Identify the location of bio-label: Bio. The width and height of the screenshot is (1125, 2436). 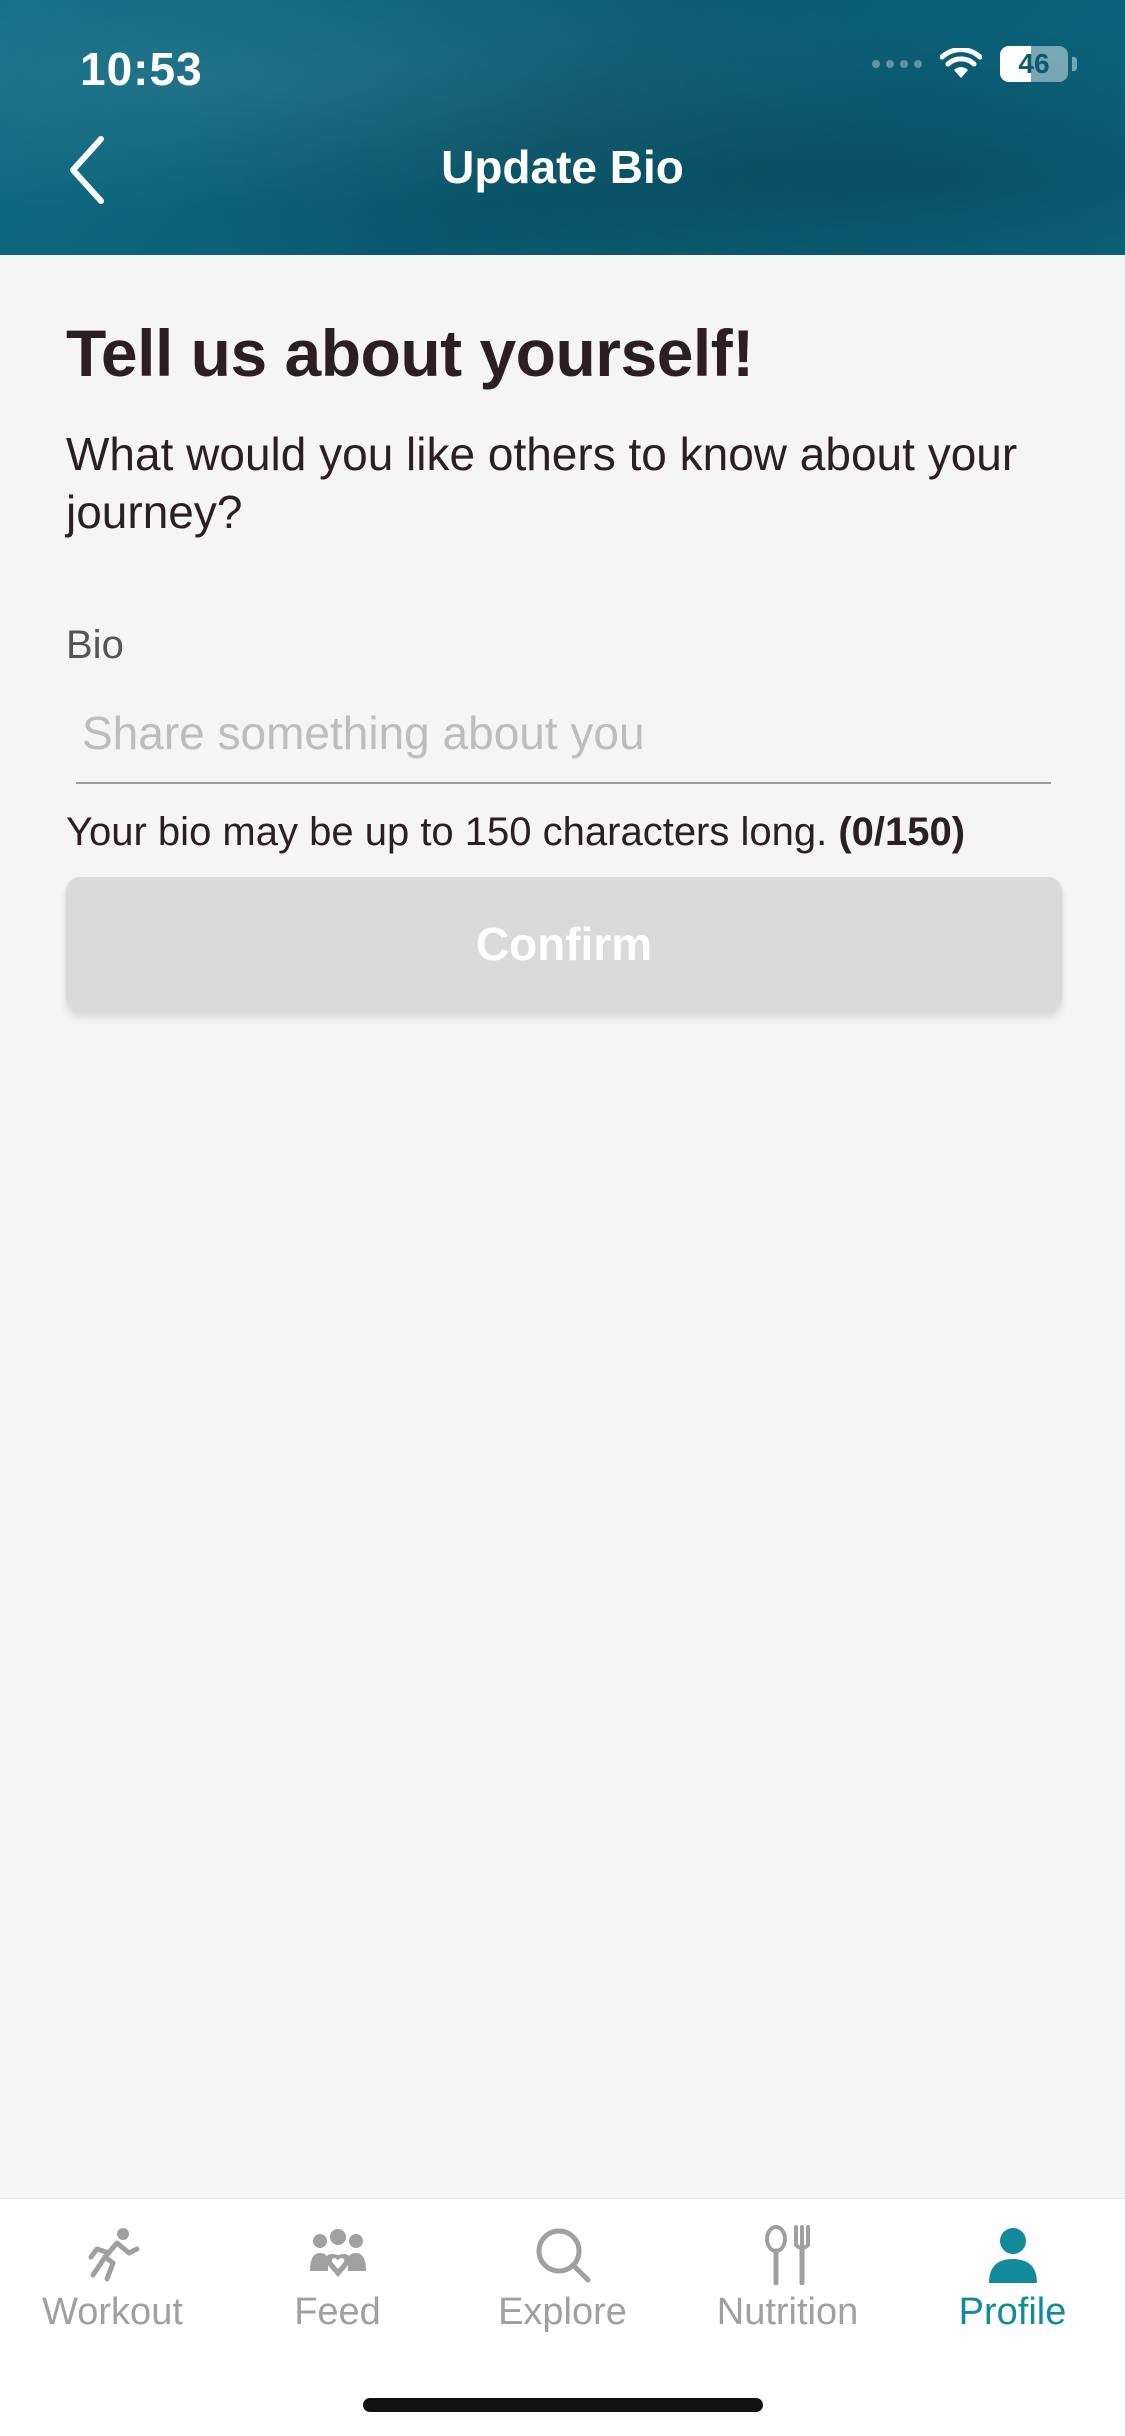
(95, 645).